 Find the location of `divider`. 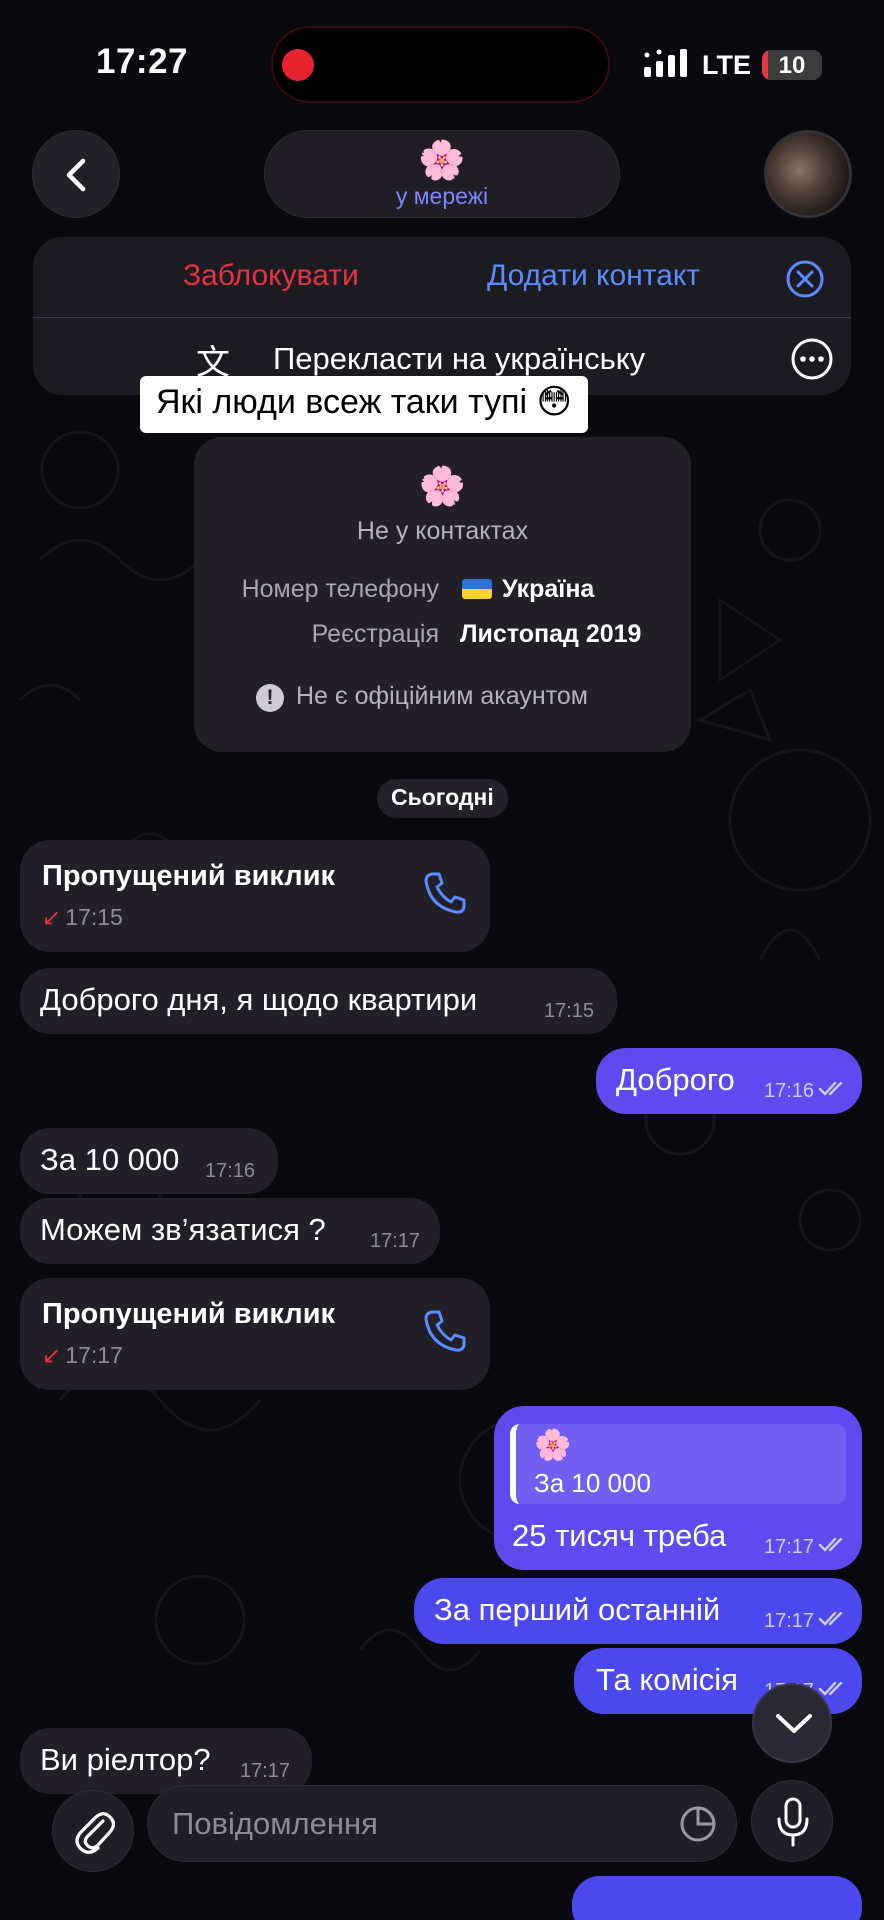

divider is located at coordinates (442, 317).